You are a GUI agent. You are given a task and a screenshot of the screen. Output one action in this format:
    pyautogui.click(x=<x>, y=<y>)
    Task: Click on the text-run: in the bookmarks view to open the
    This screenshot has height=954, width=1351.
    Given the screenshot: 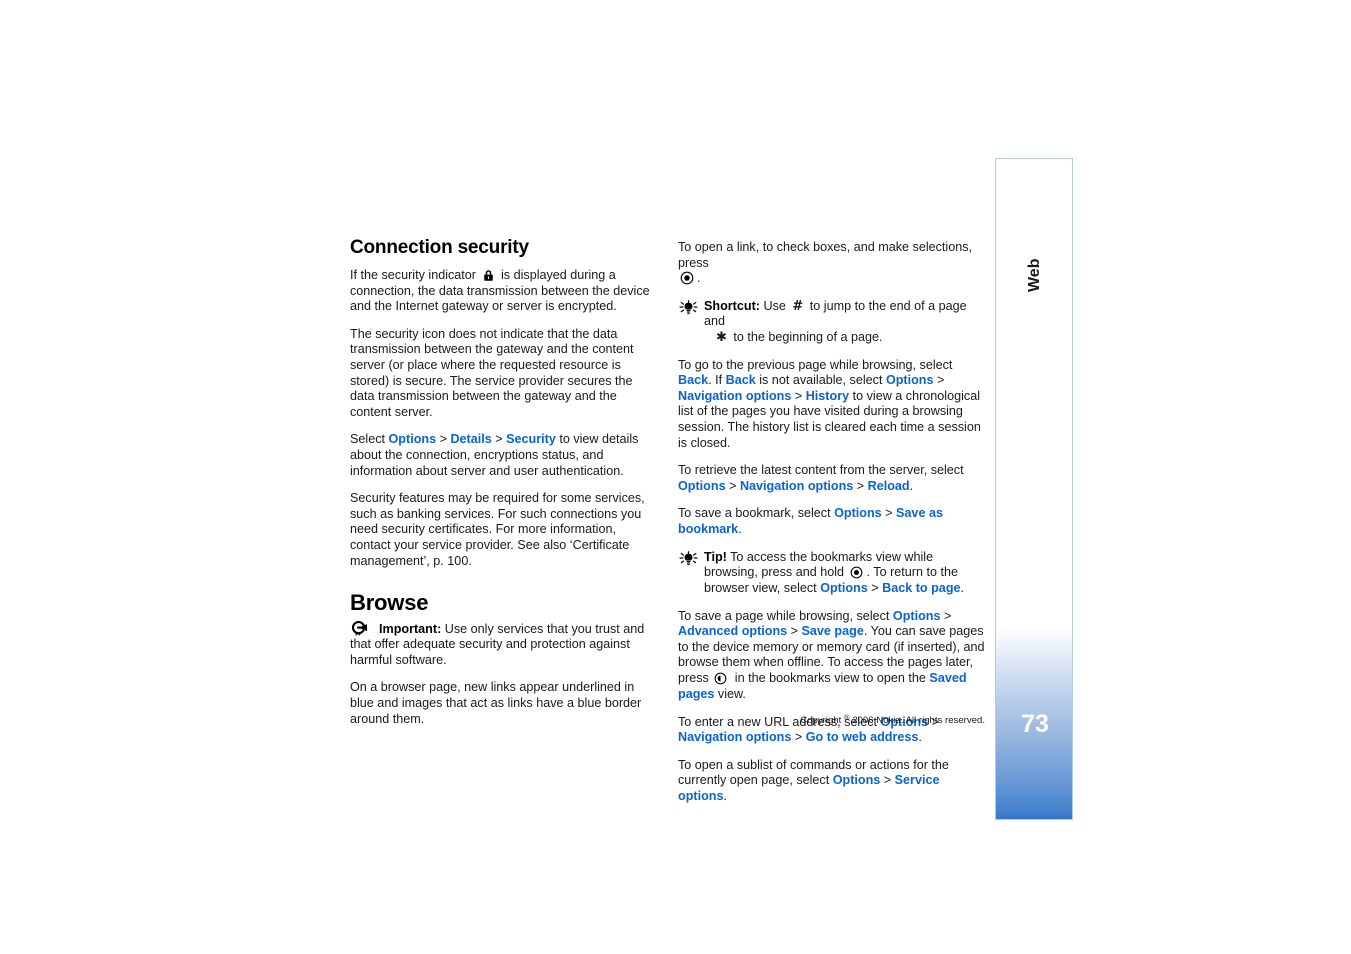 What is the action you would take?
    pyautogui.click(x=830, y=678)
    